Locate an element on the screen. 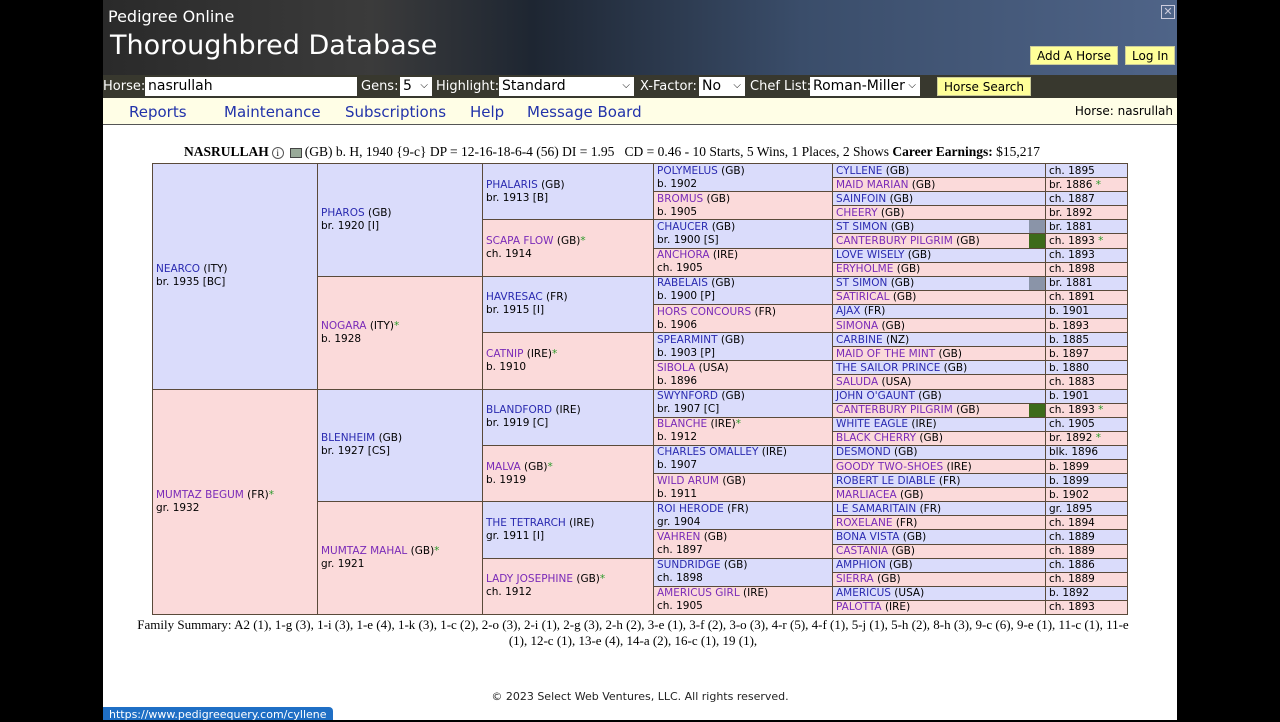 The height and width of the screenshot is (722, 1280). ancestor-gen4: HORS CONCOURS (FR) b. 1906 is located at coordinates (743, 318).